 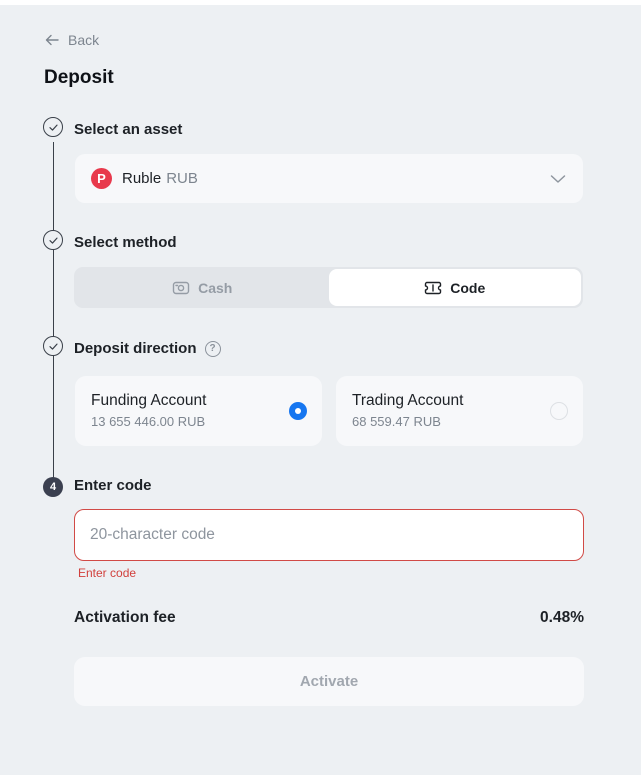 I want to click on chevron-down-icon, so click(x=558, y=179).